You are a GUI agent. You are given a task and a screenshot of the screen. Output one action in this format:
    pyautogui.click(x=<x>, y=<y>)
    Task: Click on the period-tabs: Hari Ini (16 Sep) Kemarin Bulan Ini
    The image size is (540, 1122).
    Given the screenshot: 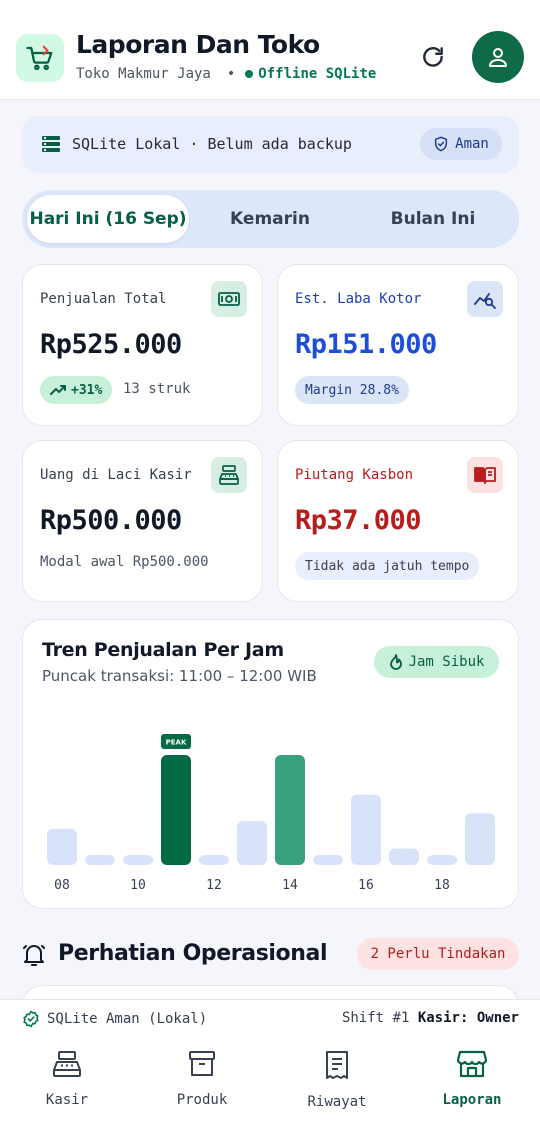 What is the action you would take?
    pyautogui.click(x=270, y=219)
    